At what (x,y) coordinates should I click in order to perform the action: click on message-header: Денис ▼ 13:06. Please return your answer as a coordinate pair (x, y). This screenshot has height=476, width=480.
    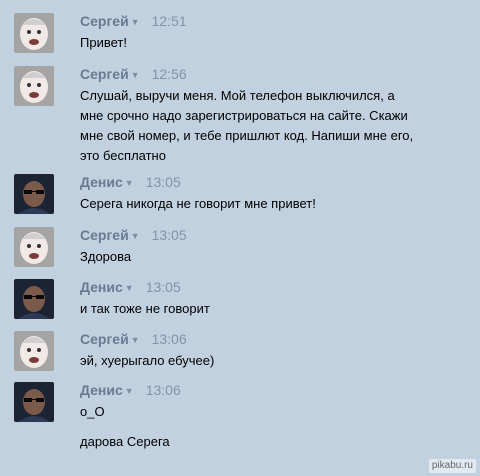
    Looking at the image, I should click on (130, 390).